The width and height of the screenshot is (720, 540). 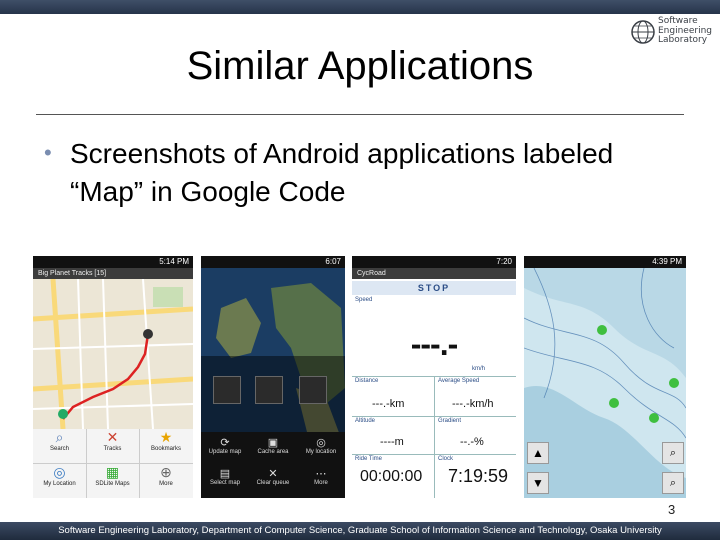 I want to click on ride-time-value: 00:00:00, so click(x=391, y=476).